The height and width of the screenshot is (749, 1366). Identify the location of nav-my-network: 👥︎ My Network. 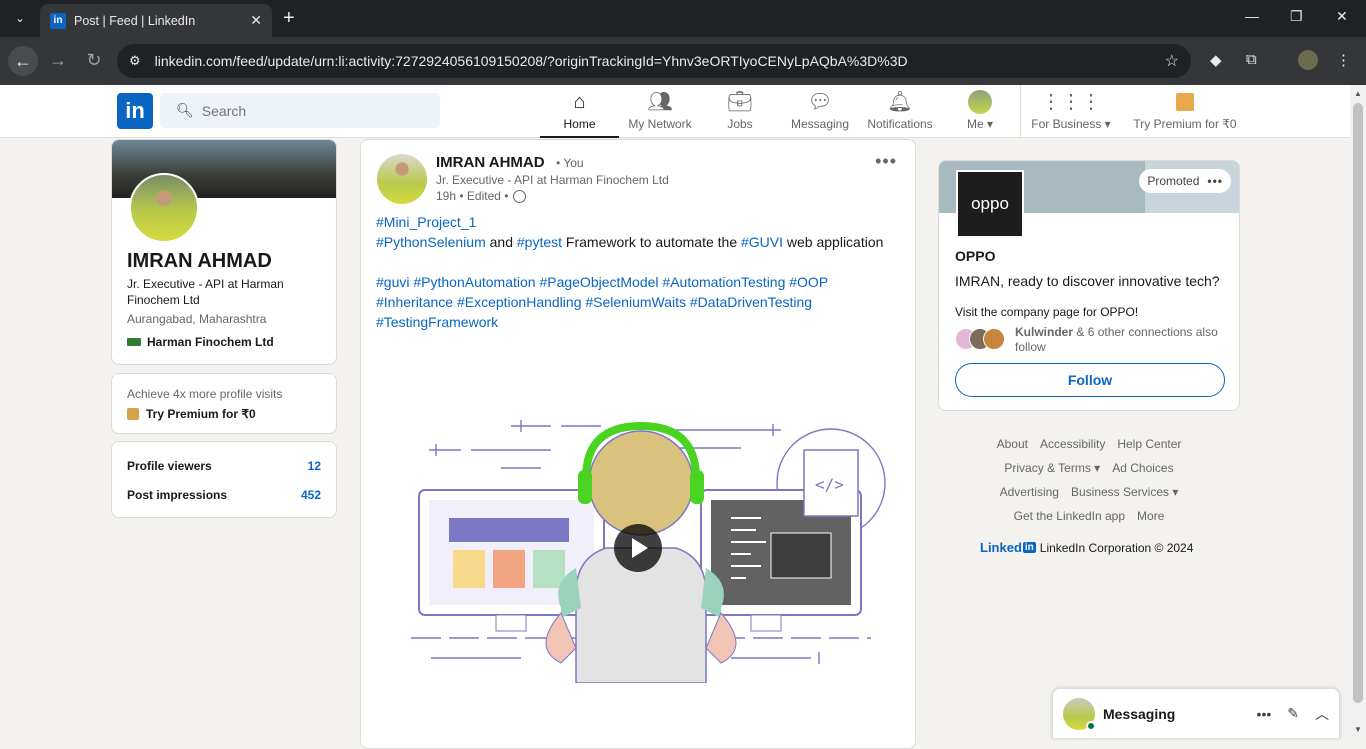
(660, 111).